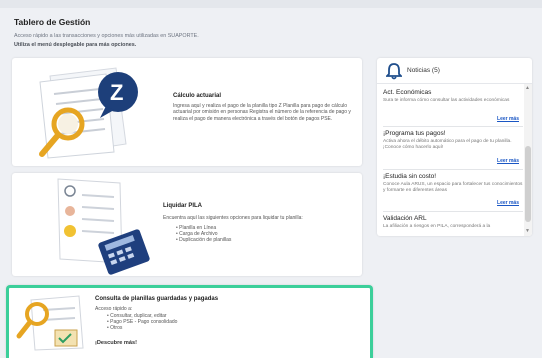 The height and width of the screenshot is (358, 542). I want to click on svg-text: Z, so click(116, 92).